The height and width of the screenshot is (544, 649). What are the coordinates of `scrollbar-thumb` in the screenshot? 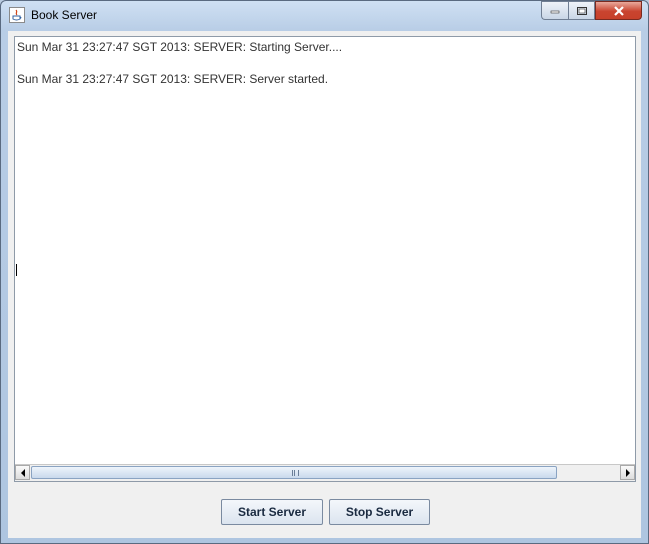 It's located at (294, 472).